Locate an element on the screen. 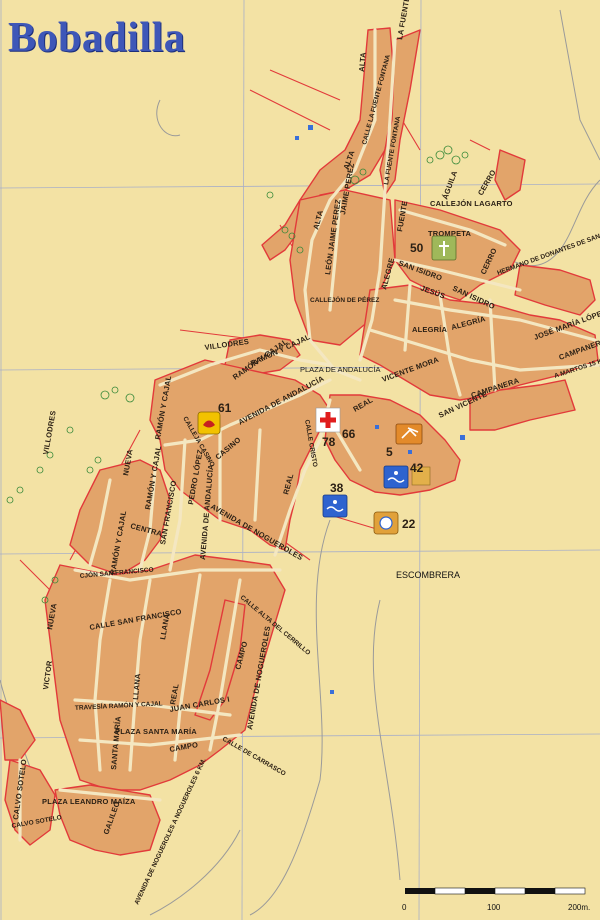 Image resolution: width=600 pixels, height=920 pixels. poi-78-number: 78 is located at coordinates (329, 442).